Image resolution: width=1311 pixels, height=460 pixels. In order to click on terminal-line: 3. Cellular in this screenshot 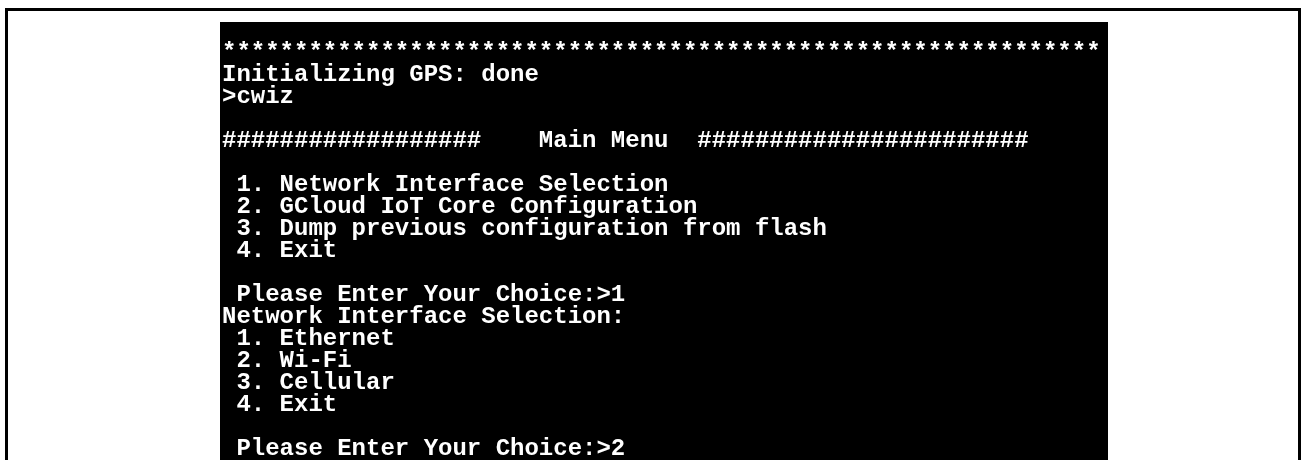, I will do `click(315, 383)`.